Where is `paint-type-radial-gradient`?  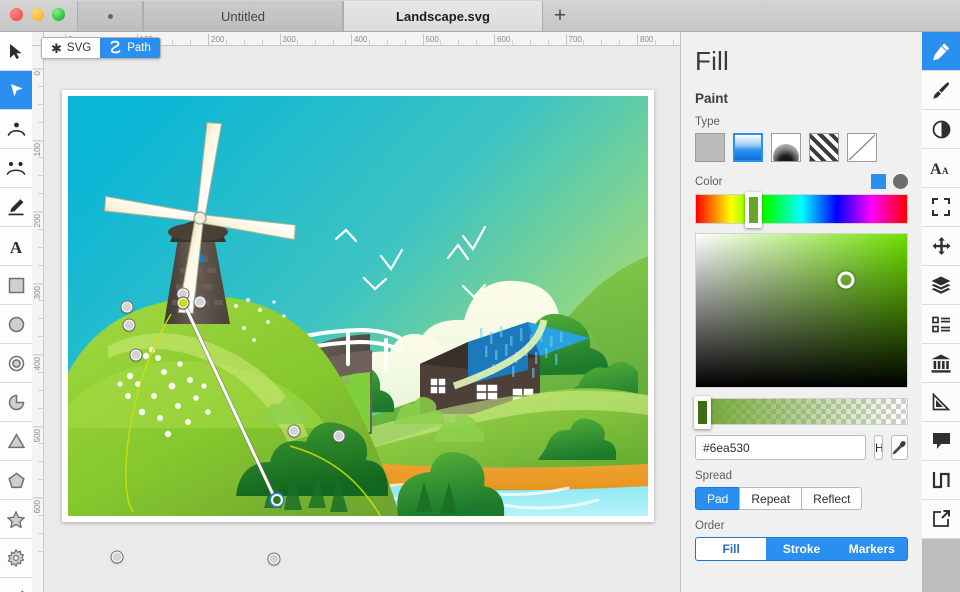
paint-type-radial-gradient is located at coordinates (786, 147).